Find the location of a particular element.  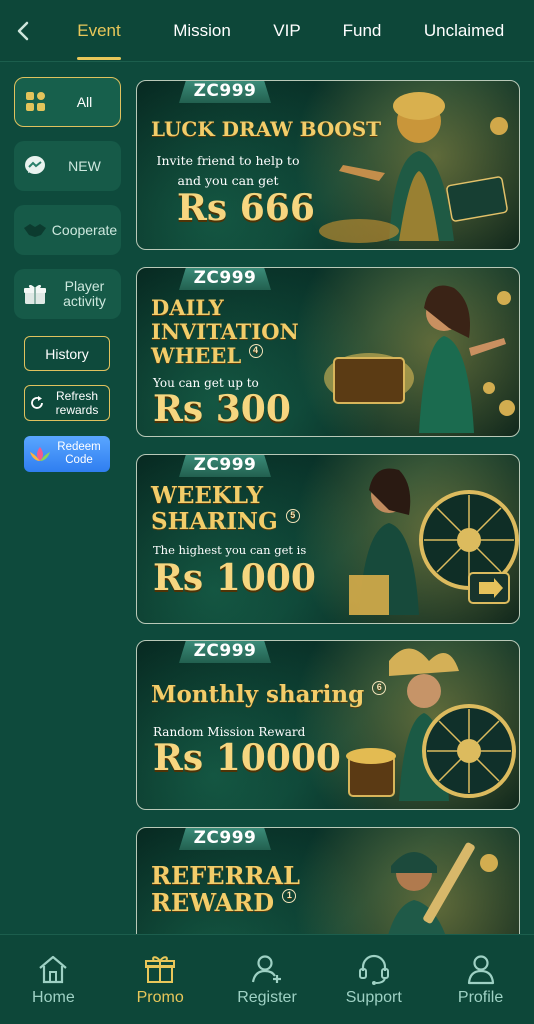

banner-amount: Rs 1000 is located at coordinates (234, 578).